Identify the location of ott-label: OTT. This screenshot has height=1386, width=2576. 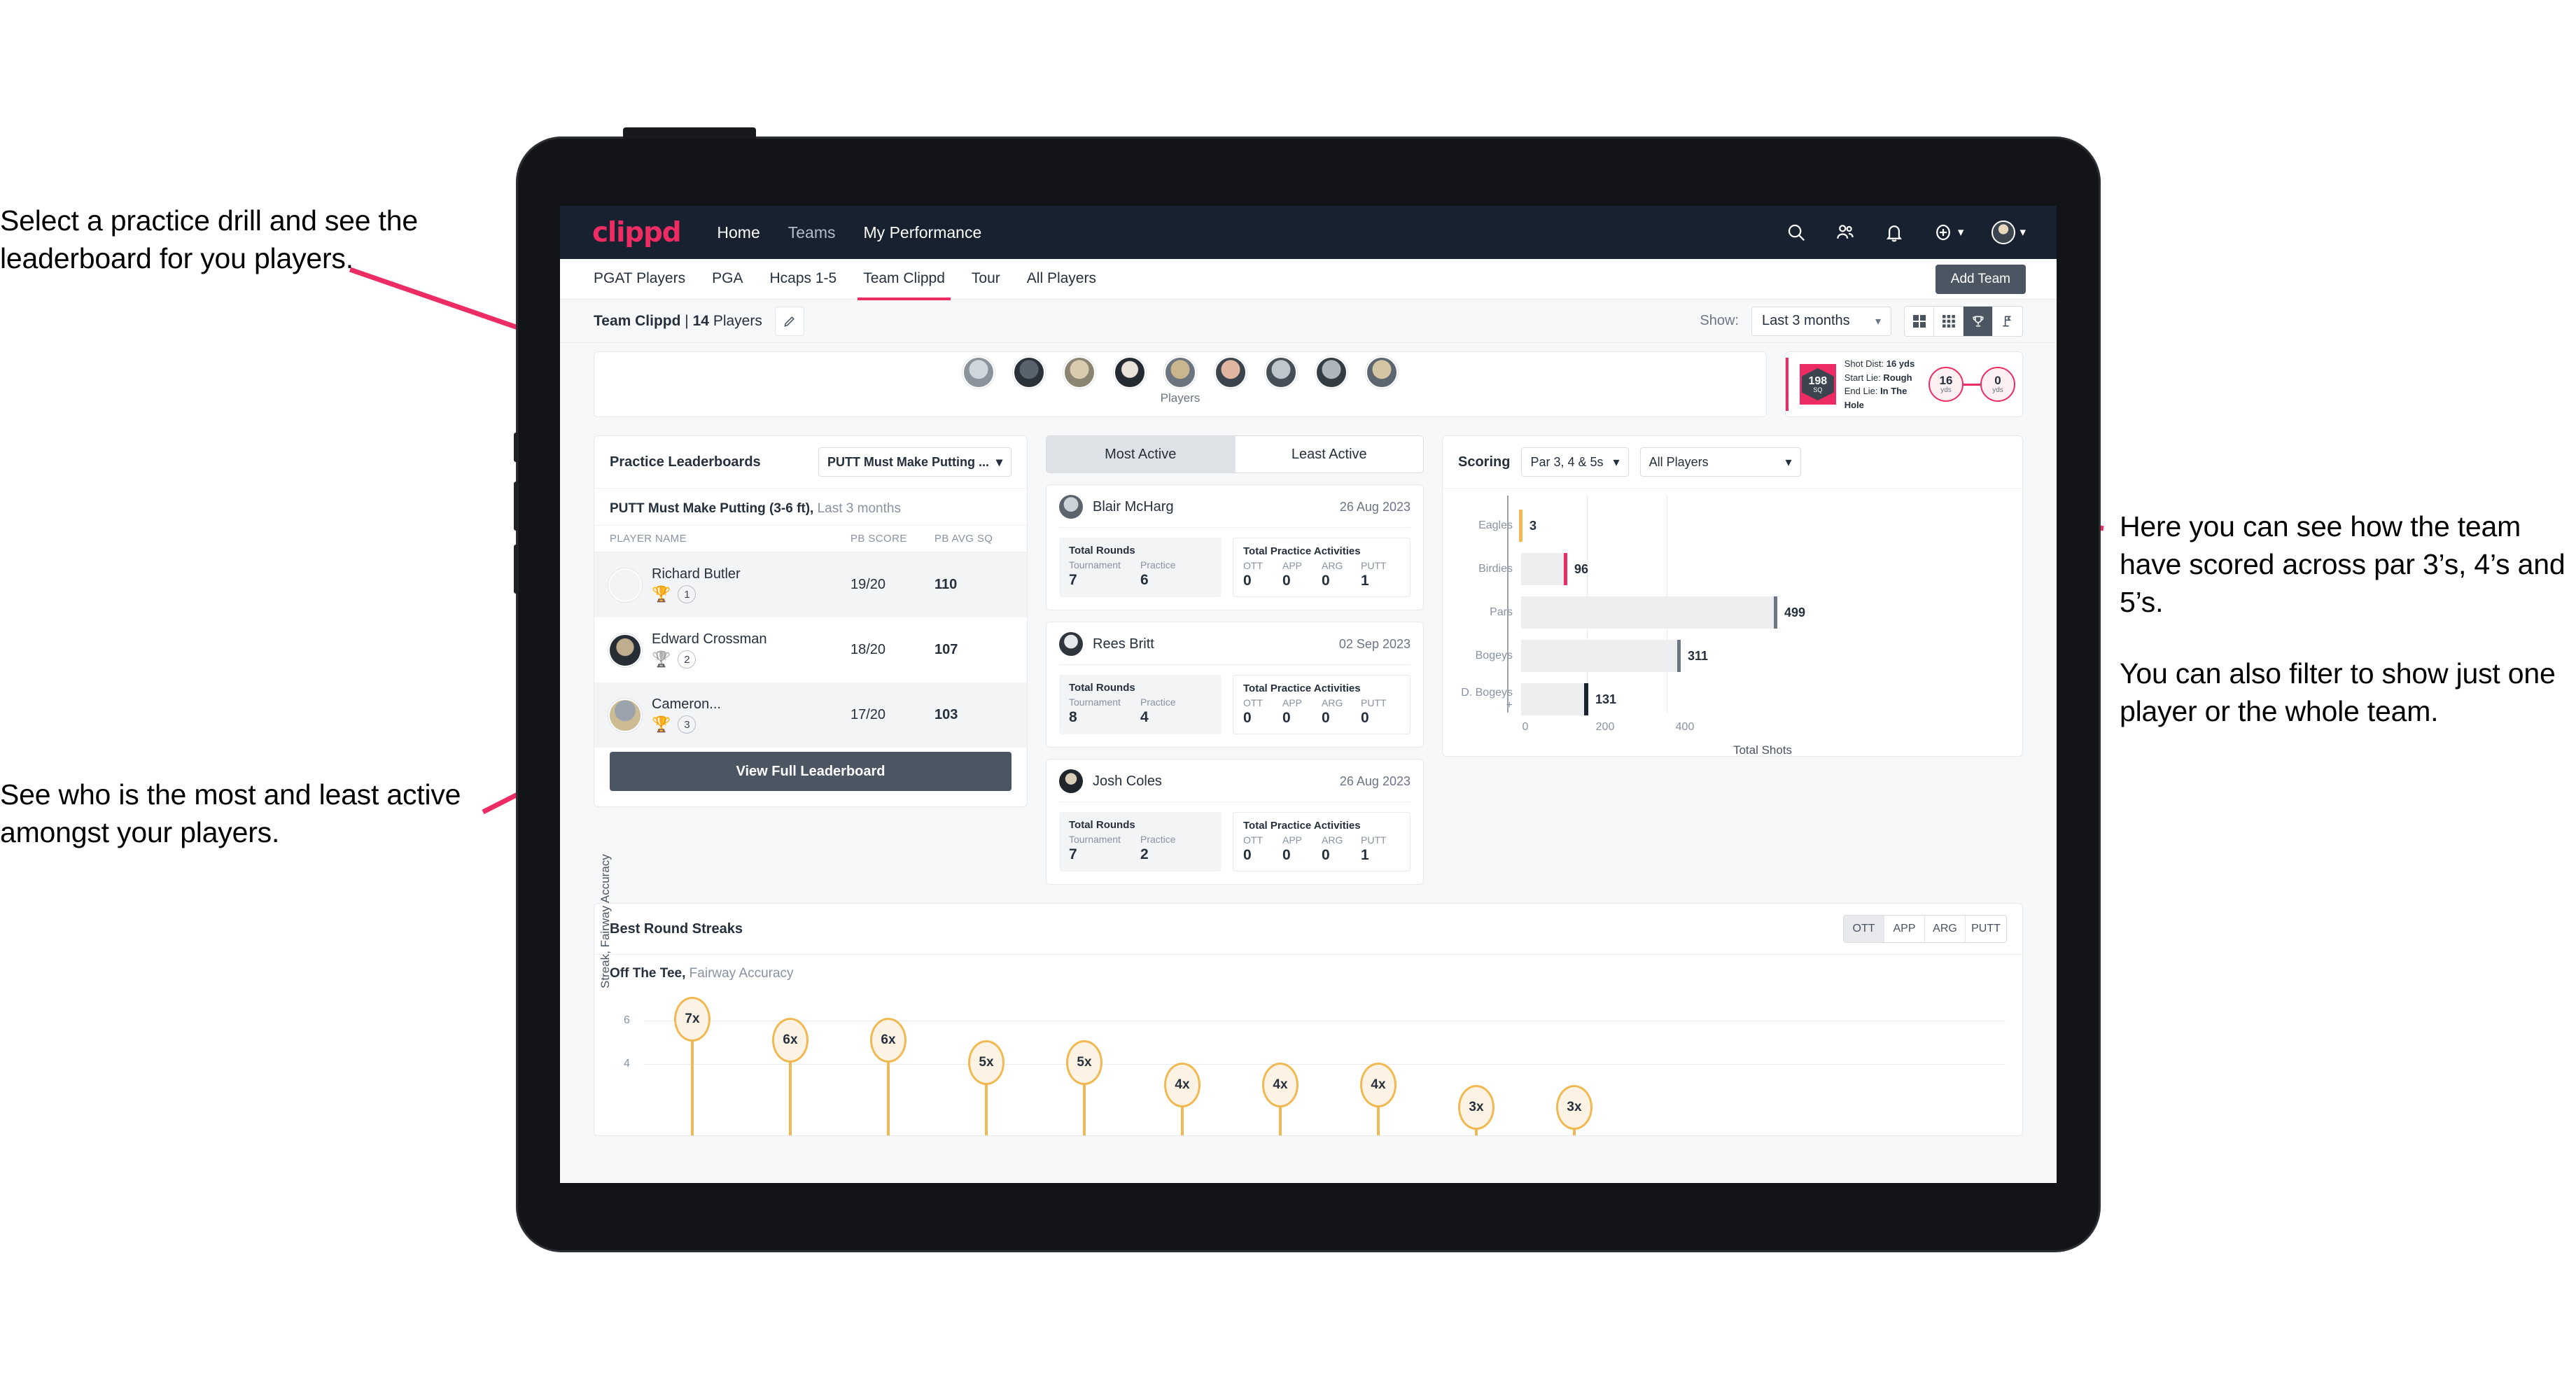
(1253, 565).